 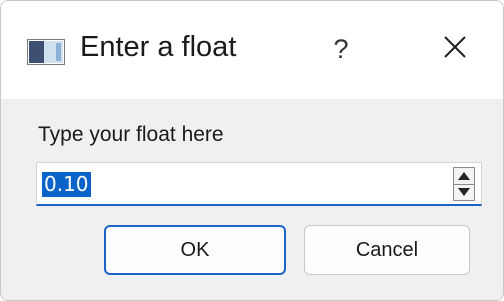 I want to click on help-label: ?, so click(x=341, y=48).